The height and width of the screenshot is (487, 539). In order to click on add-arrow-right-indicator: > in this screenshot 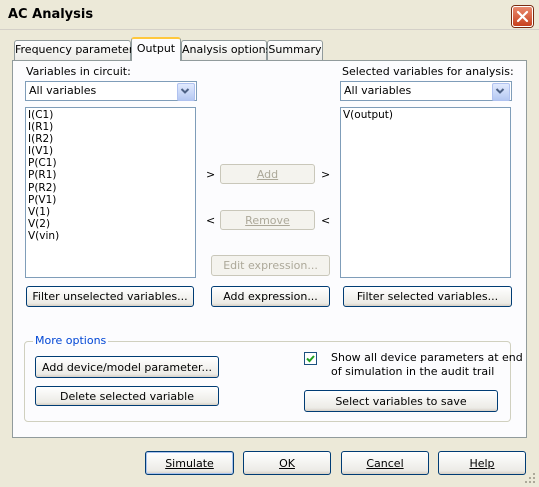, I will do `click(326, 174)`.